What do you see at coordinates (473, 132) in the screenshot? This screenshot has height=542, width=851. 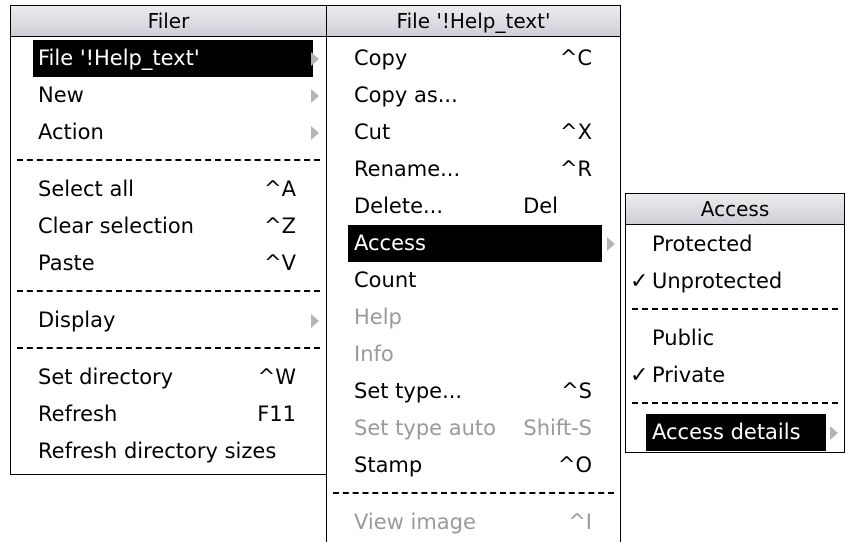 I see `file-item-cut: Cut ^X` at bounding box center [473, 132].